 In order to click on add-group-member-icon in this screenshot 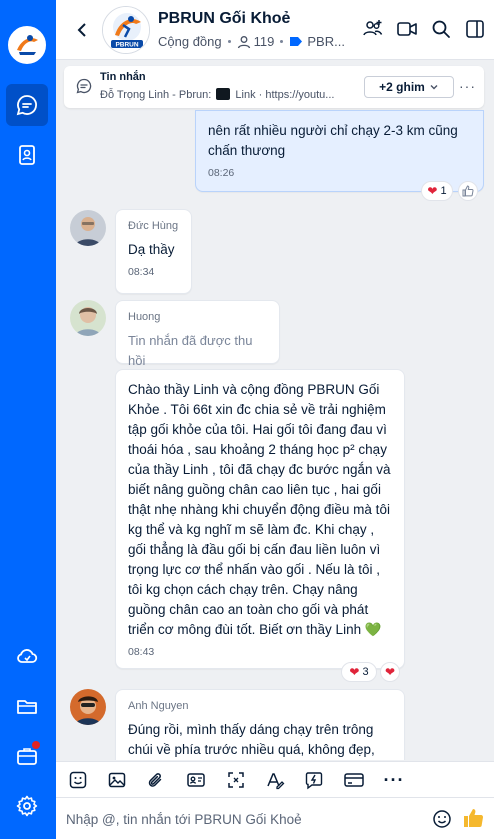, I will do `click(373, 28)`.